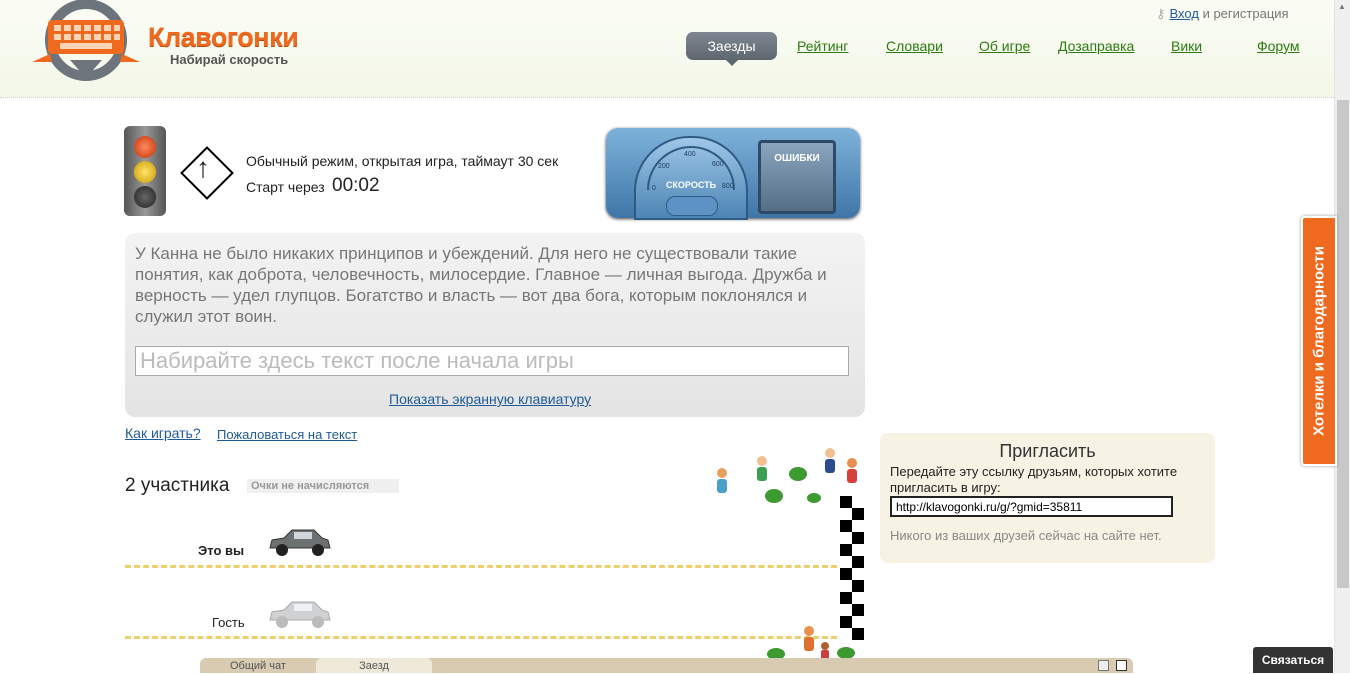 The image size is (1350, 674). What do you see at coordinates (228, 622) in the screenshot?
I see `player-label-guest: Гость` at bounding box center [228, 622].